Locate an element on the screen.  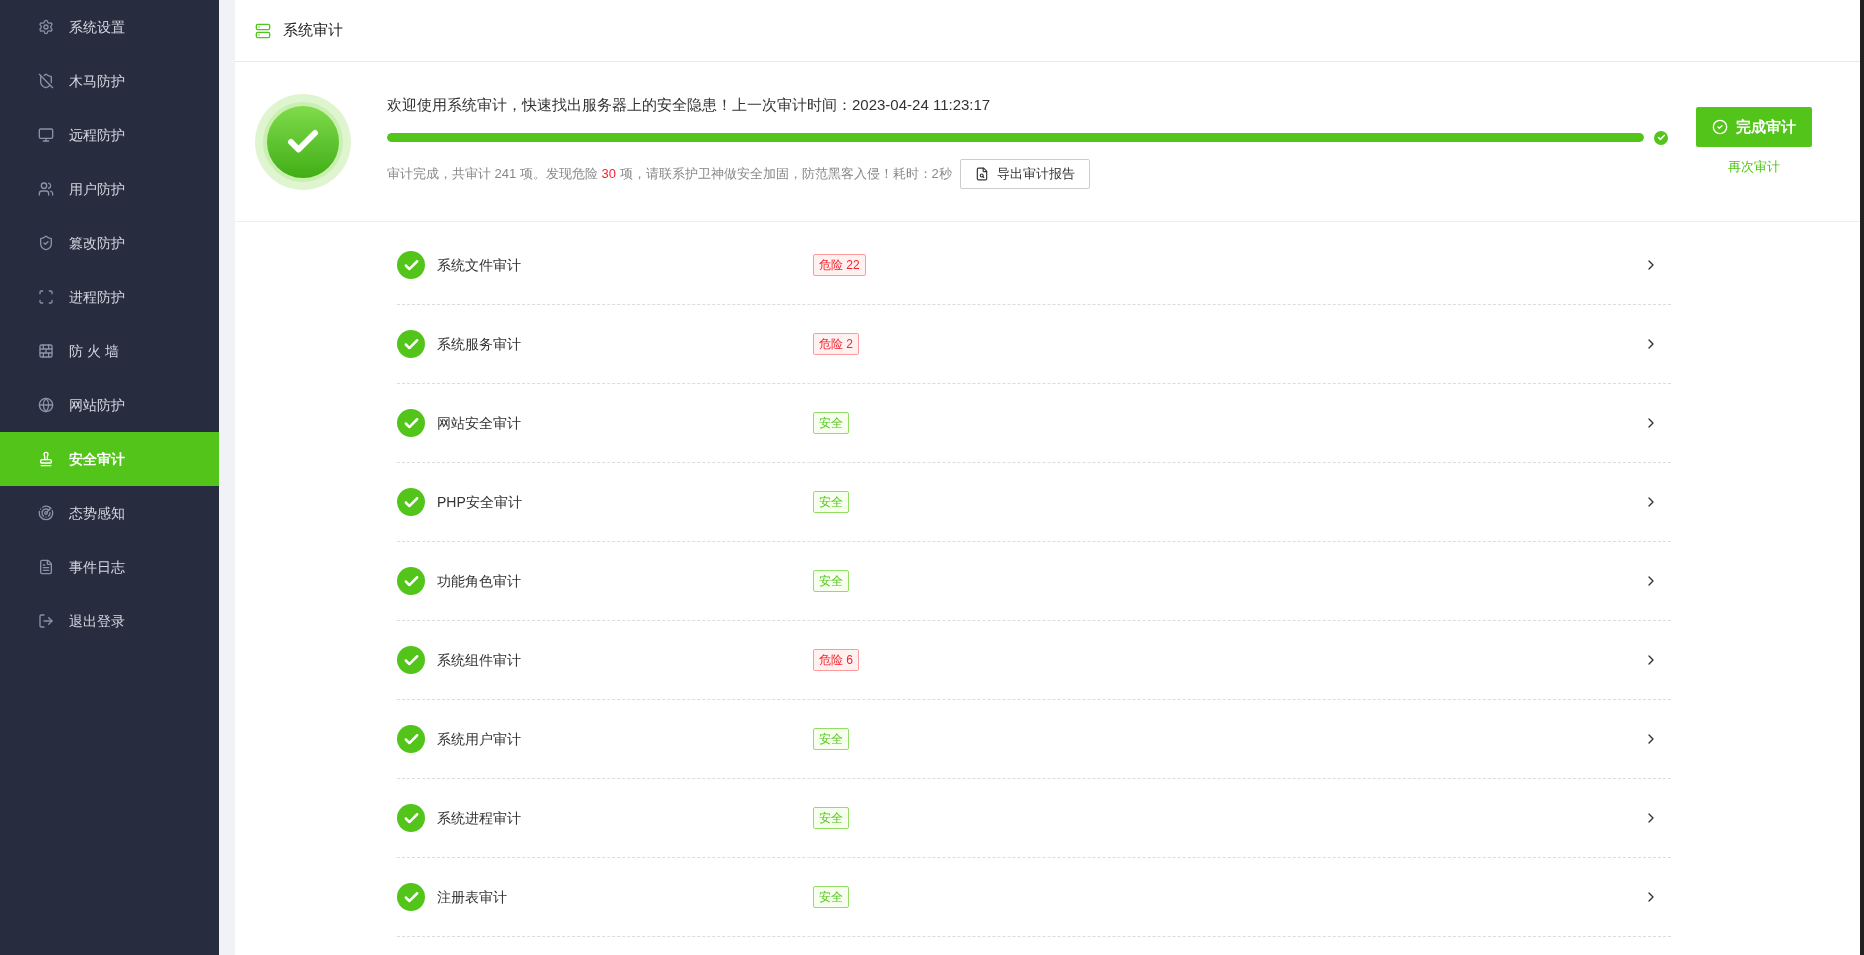
shield-check-icon is located at coordinates (46, 243).